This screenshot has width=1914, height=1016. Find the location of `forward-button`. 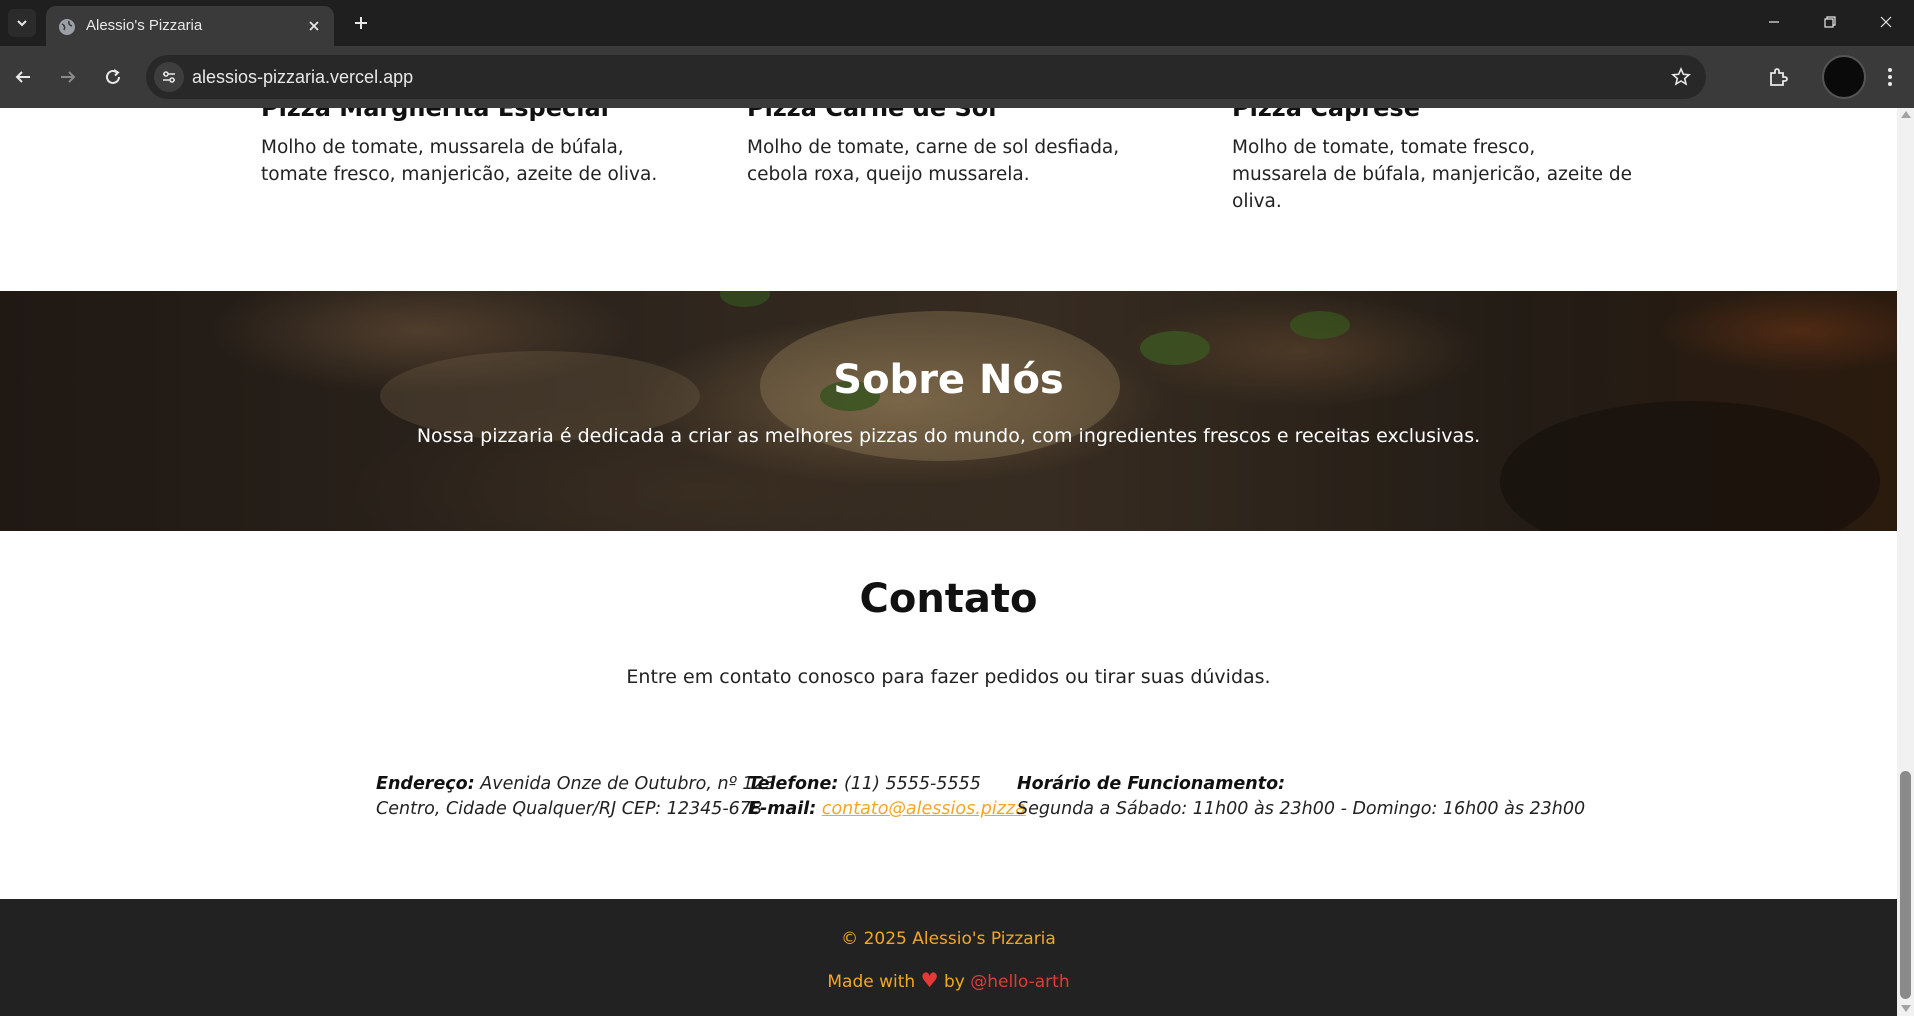

forward-button is located at coordinates (68, 77).